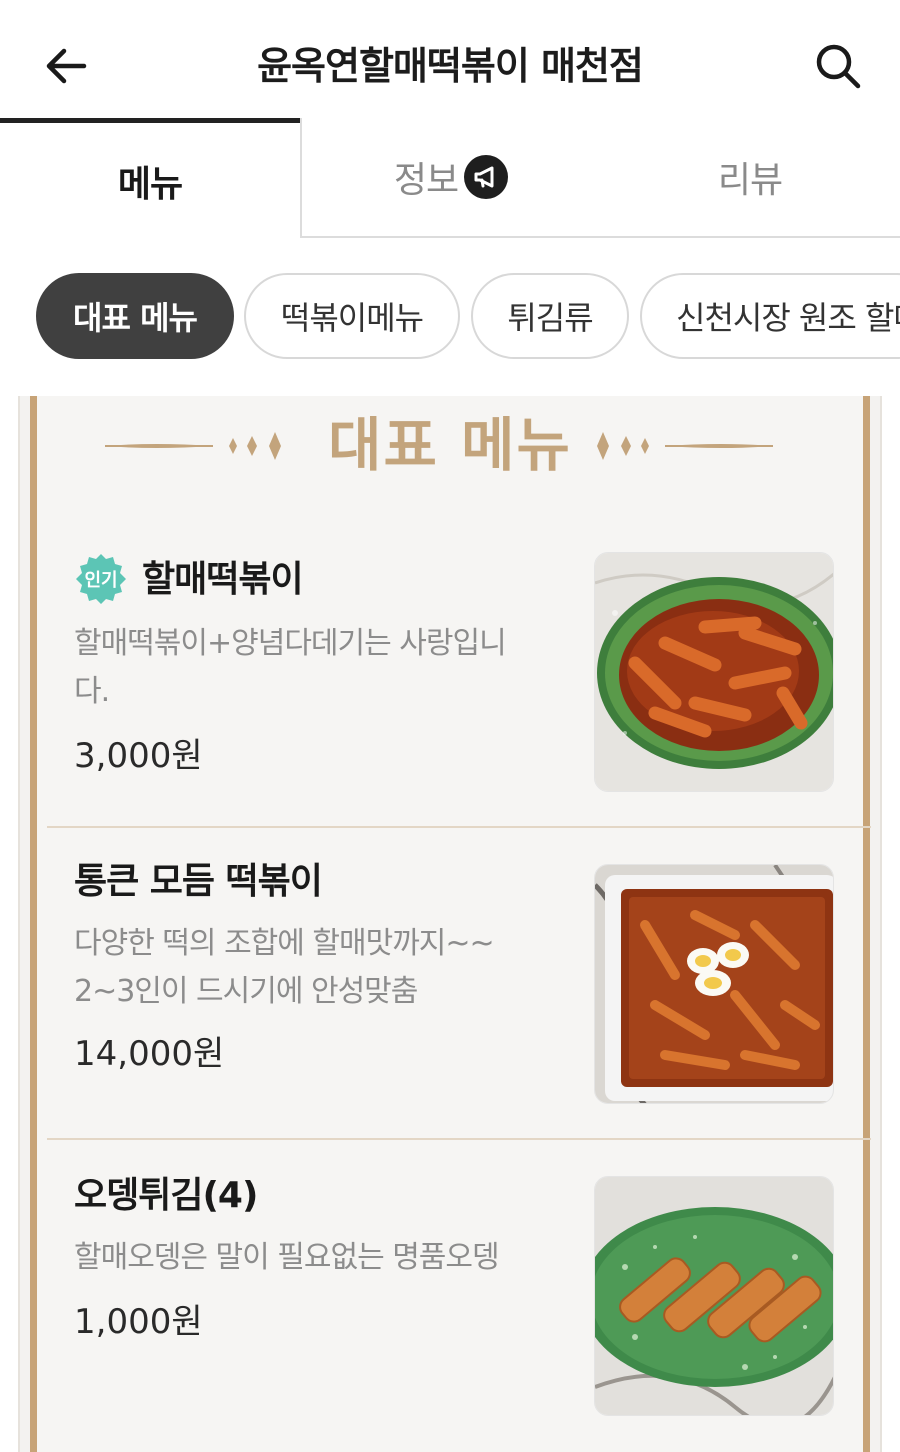 Image resolution: width=900 pixels, height=1452 pixels. I want to click on chip-tteokbokki-menu: 떡볶이메뉴, so click(352, 316).